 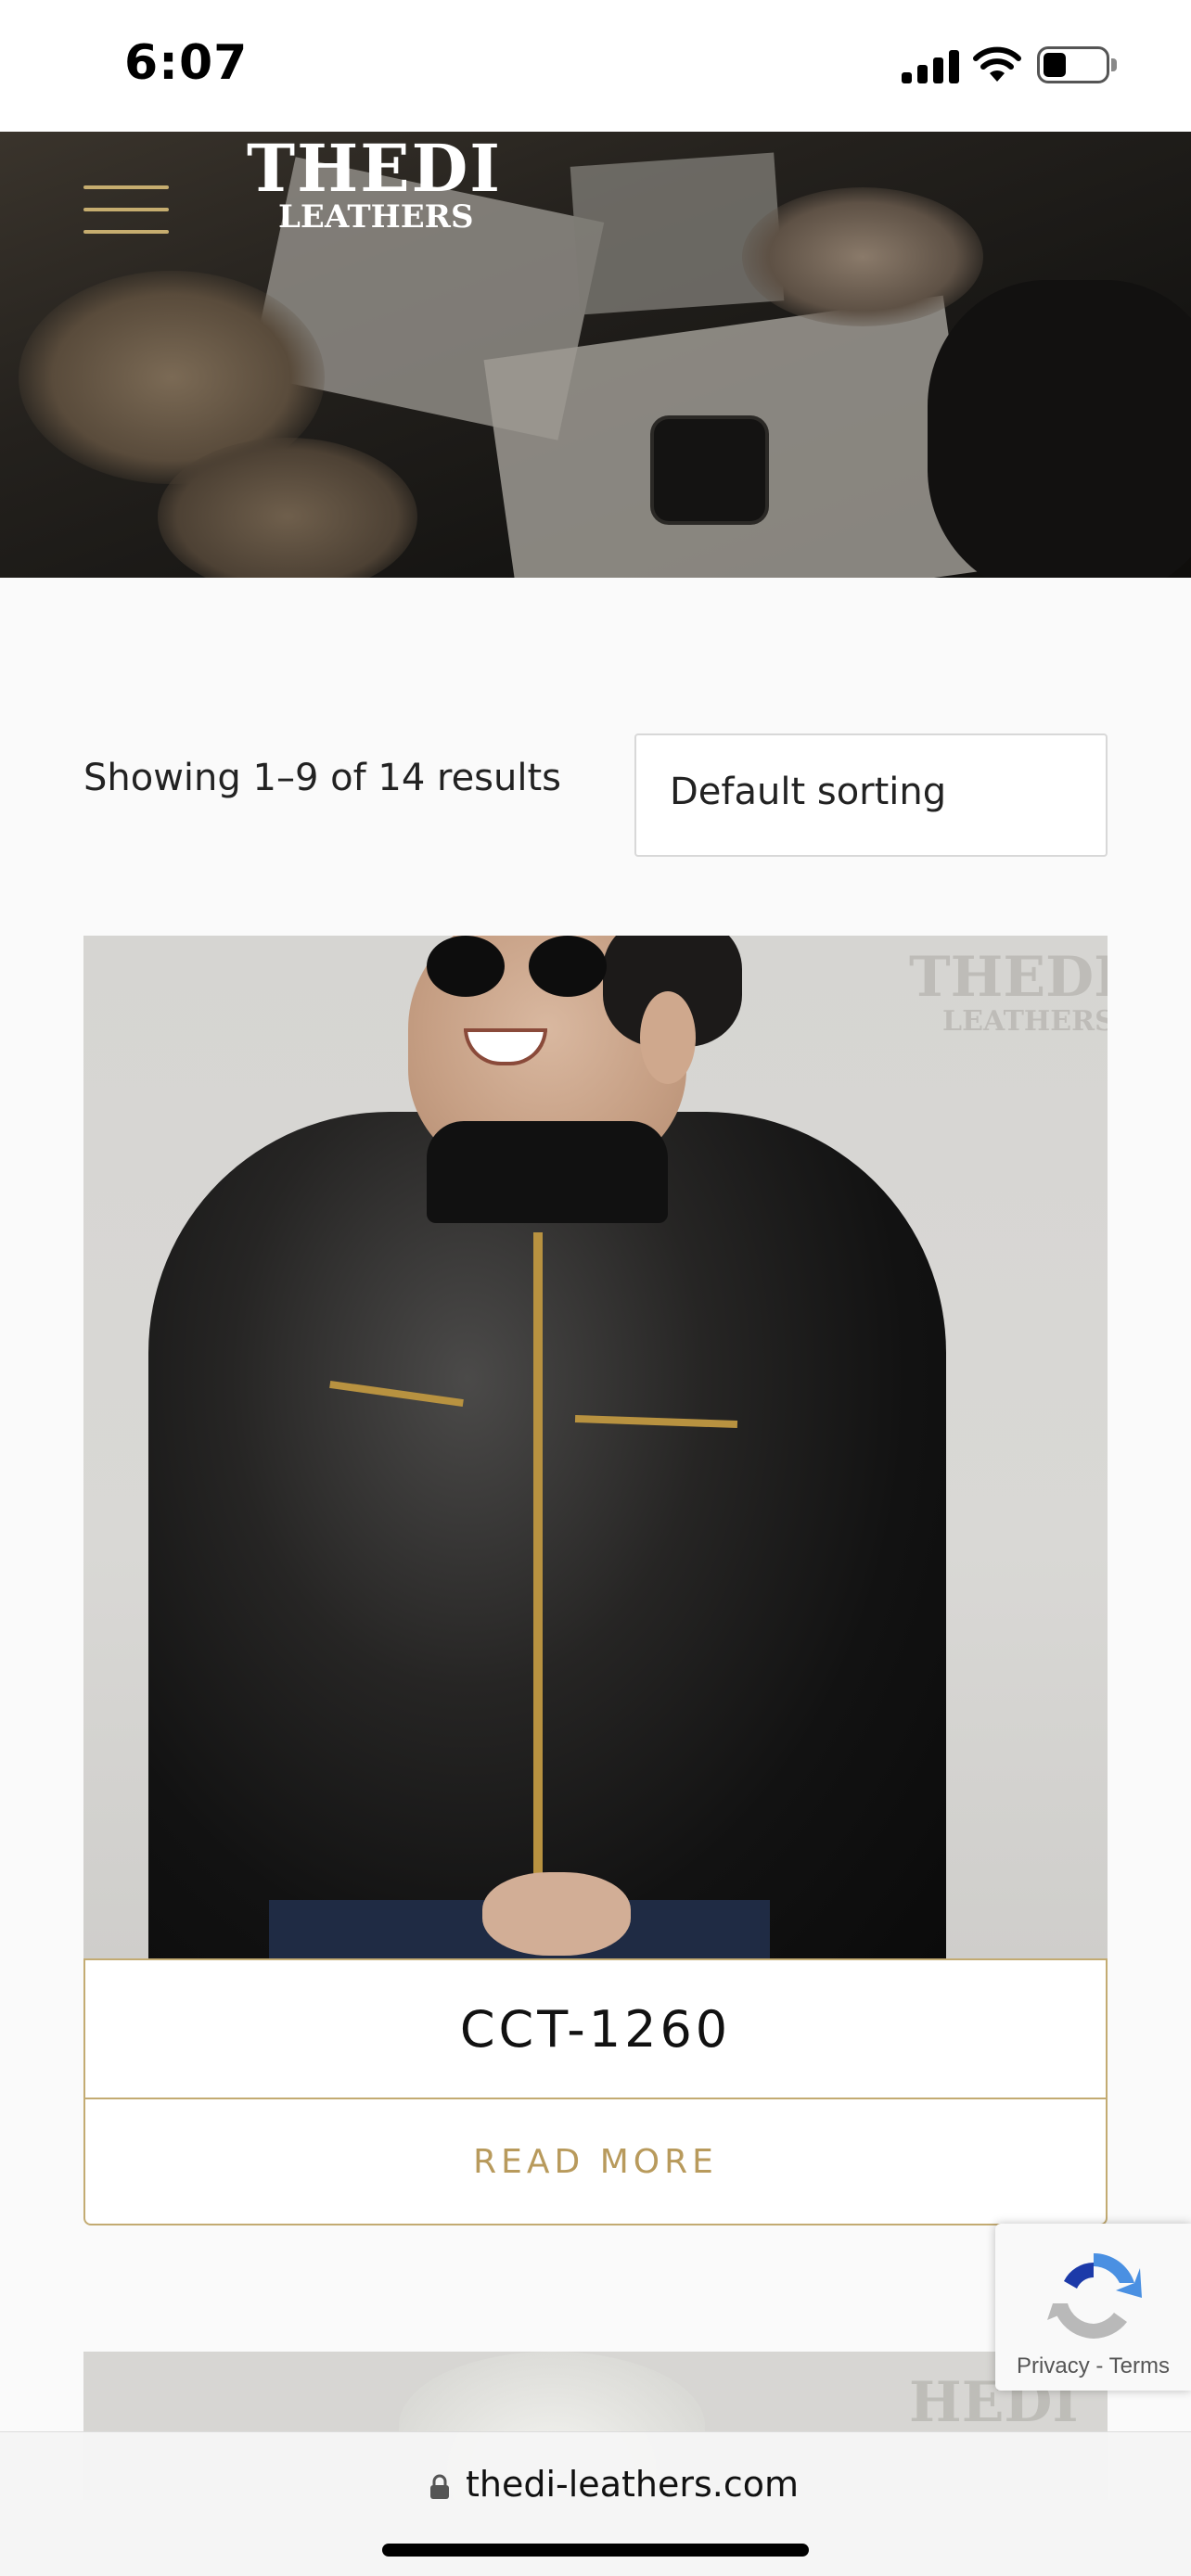 What do you see at coordinates (595, 2162) in the screenshot?
I see `read-more-button: READ MORE` at bounding box center [595, 2162].